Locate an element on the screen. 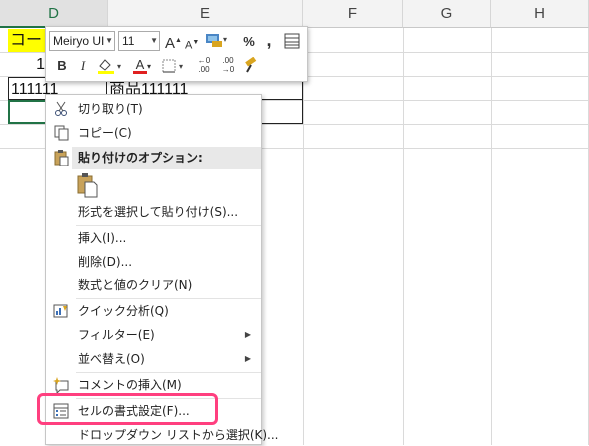 The height and width of the screenshot is (446, 589). copy-icon is located at coordinates (61, 133).